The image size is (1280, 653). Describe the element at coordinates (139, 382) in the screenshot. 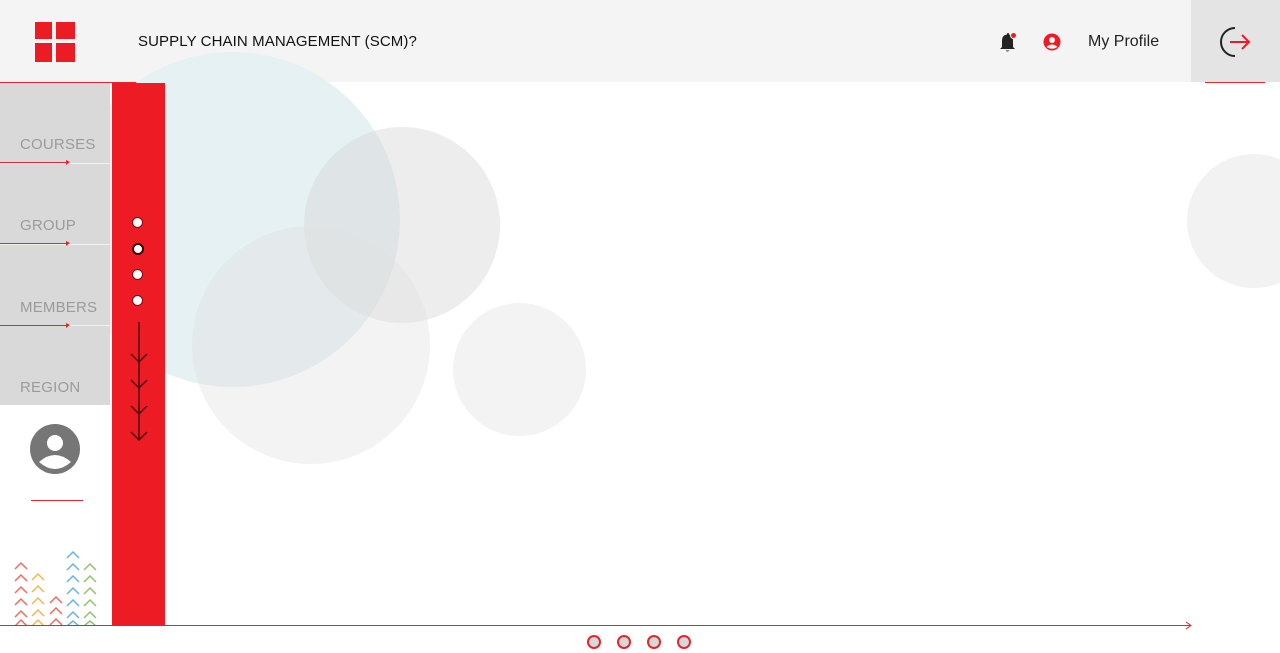

I see `down-arrows-icon` at that location.